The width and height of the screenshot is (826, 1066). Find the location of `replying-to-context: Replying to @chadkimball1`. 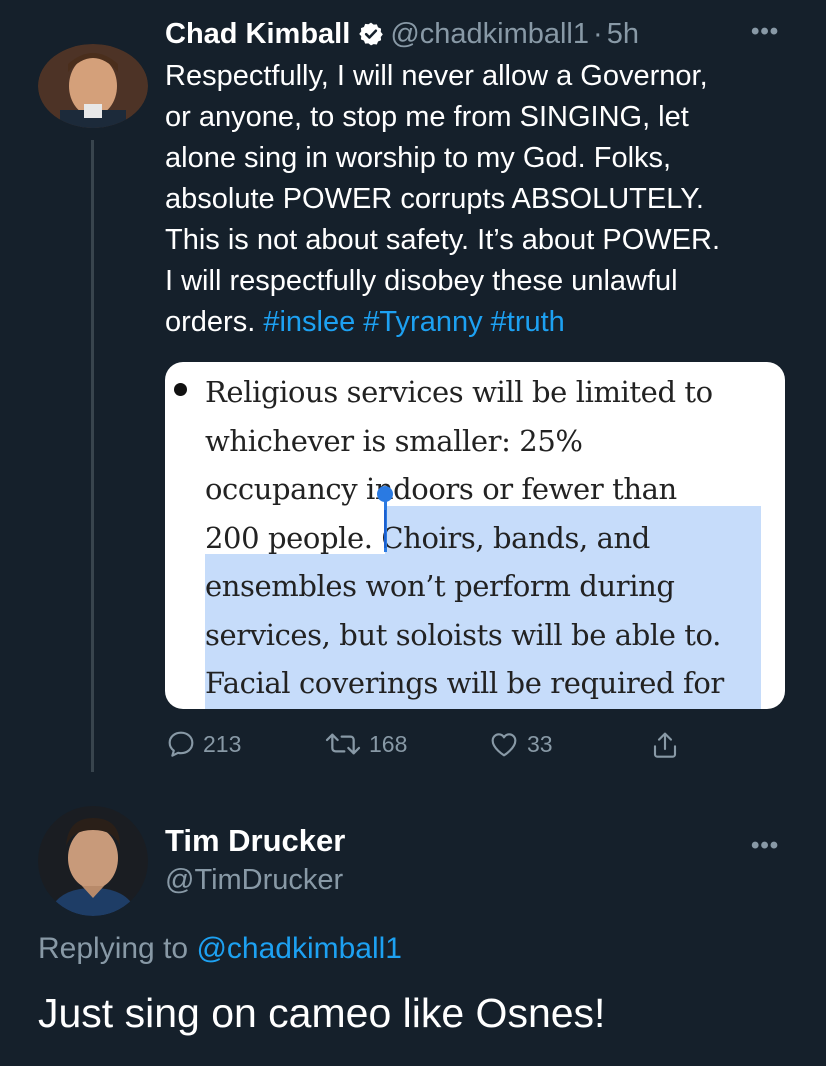

replying-to-context: Replying to @chadkimball1 is located at coordinates (220, 949).